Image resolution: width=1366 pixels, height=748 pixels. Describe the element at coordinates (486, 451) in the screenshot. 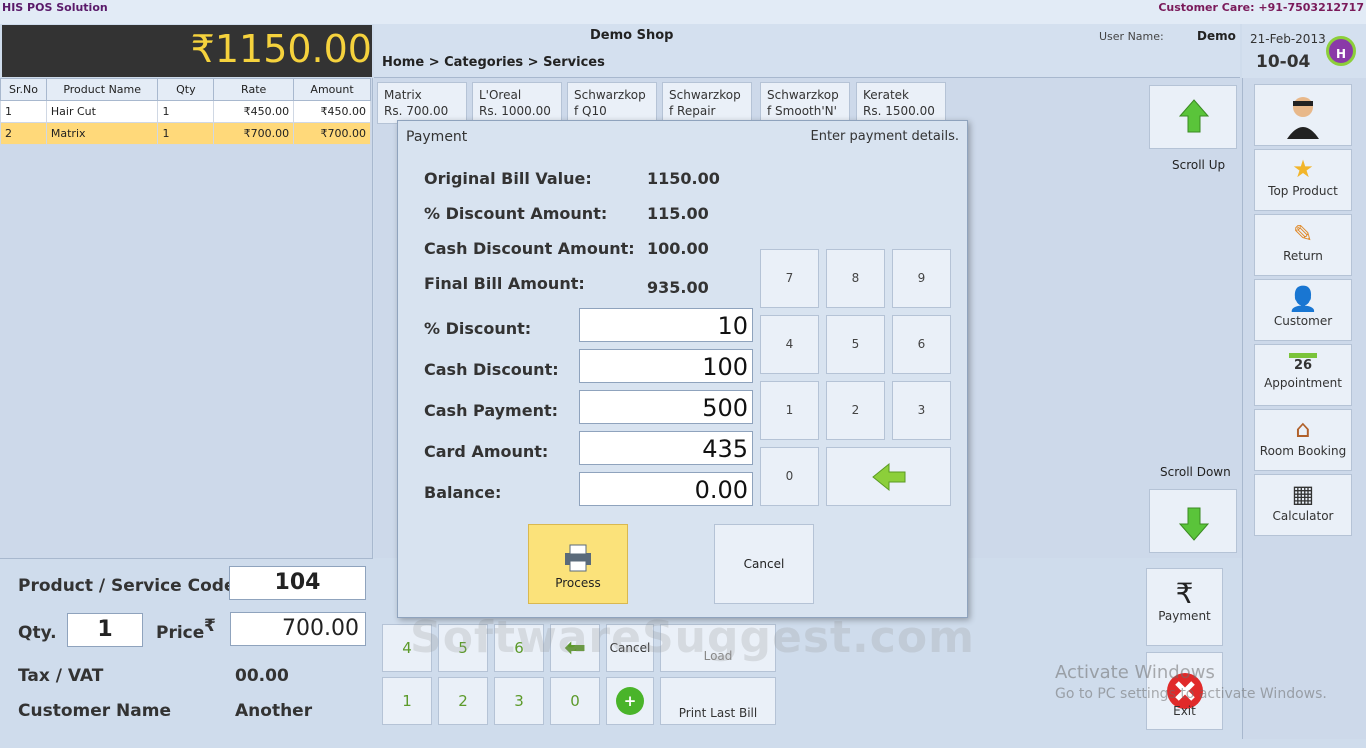

I see `card-amount-label: Card Amount:` at that location.